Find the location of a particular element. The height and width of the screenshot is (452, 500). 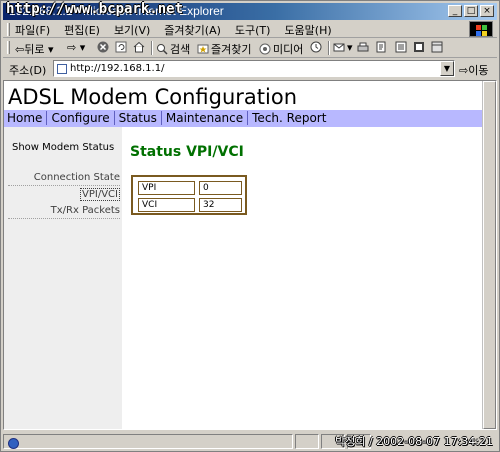

page-title: ADSL Modem Configuration is located at coordinates (153, 97).